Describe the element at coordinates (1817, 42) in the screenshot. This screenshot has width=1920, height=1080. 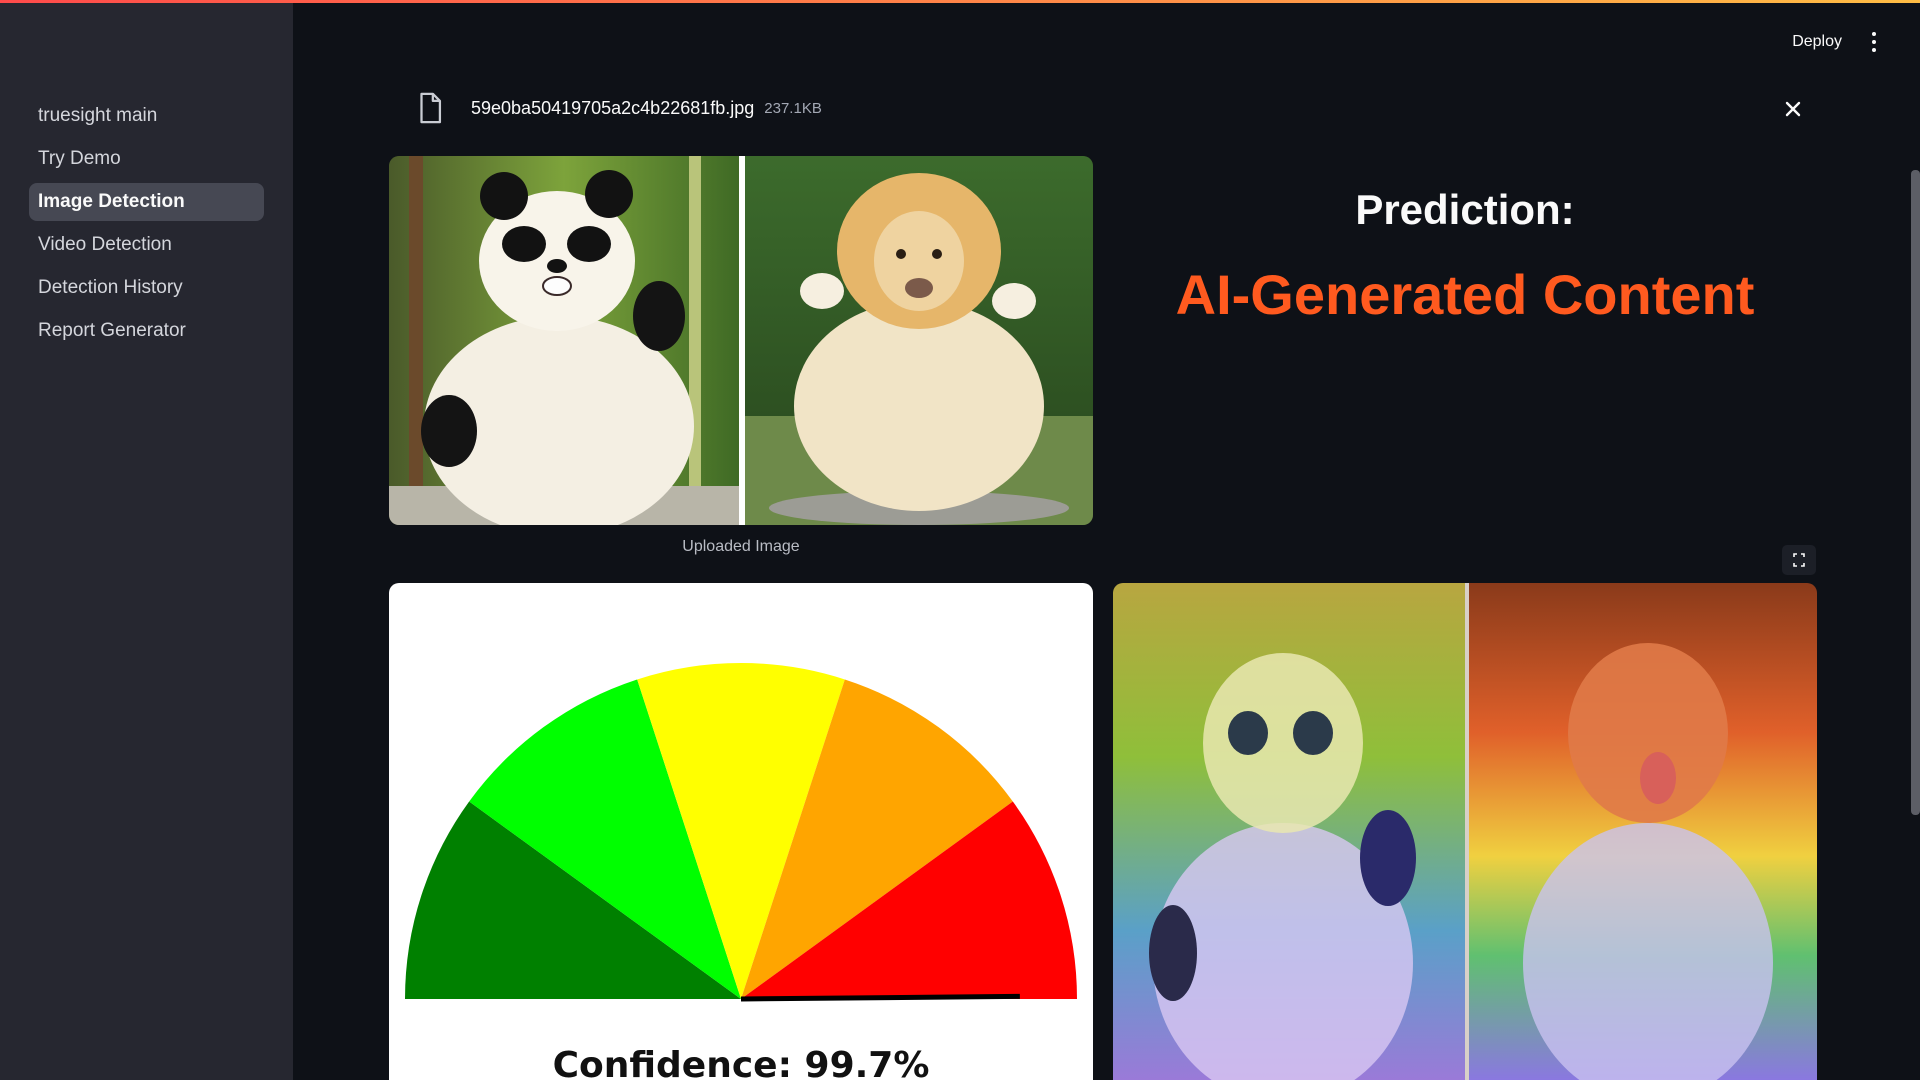
I see `deploy-button: Deploy` at that location.